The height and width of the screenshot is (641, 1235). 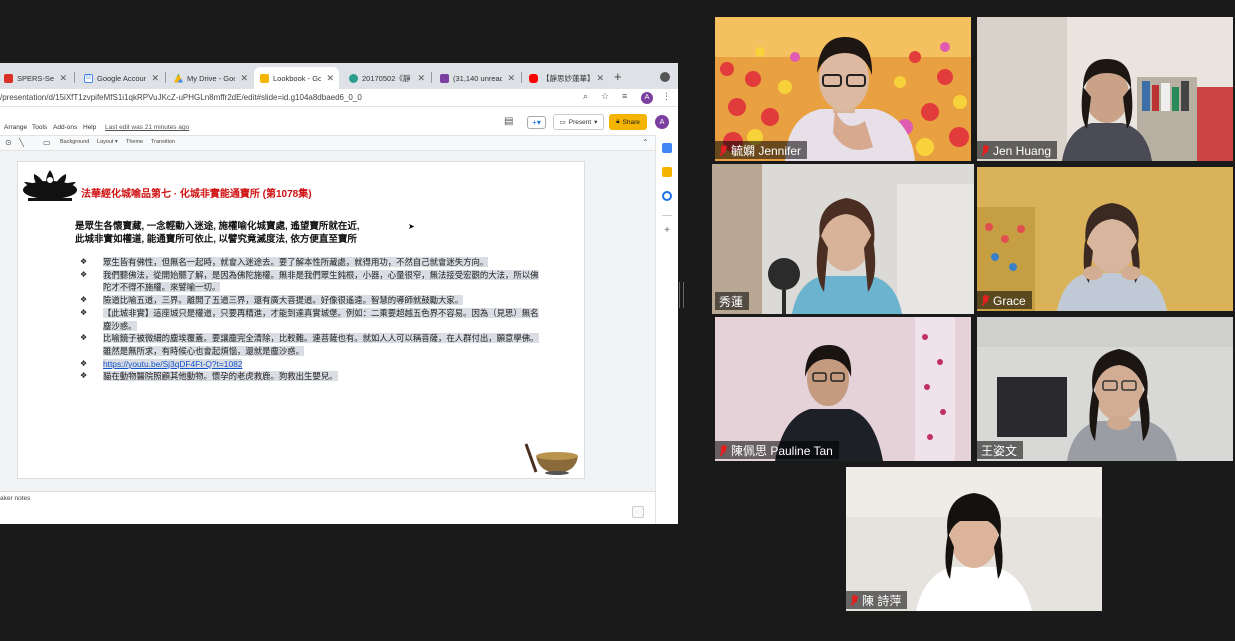 I want to click on account-avatar: A, so click(x=662, y=122).